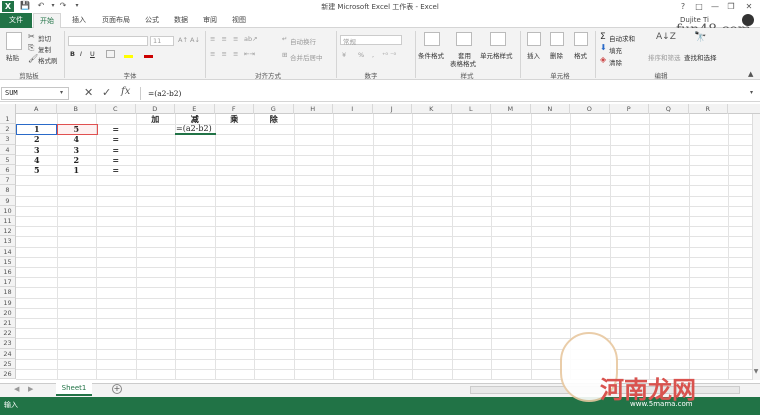 The width and height of the screenshot is (760, 415). What do you see at coordinates (16, 389) in the screenshot?
I see `sheet-prev-icon: ◀` at bounding box center [16, 389].